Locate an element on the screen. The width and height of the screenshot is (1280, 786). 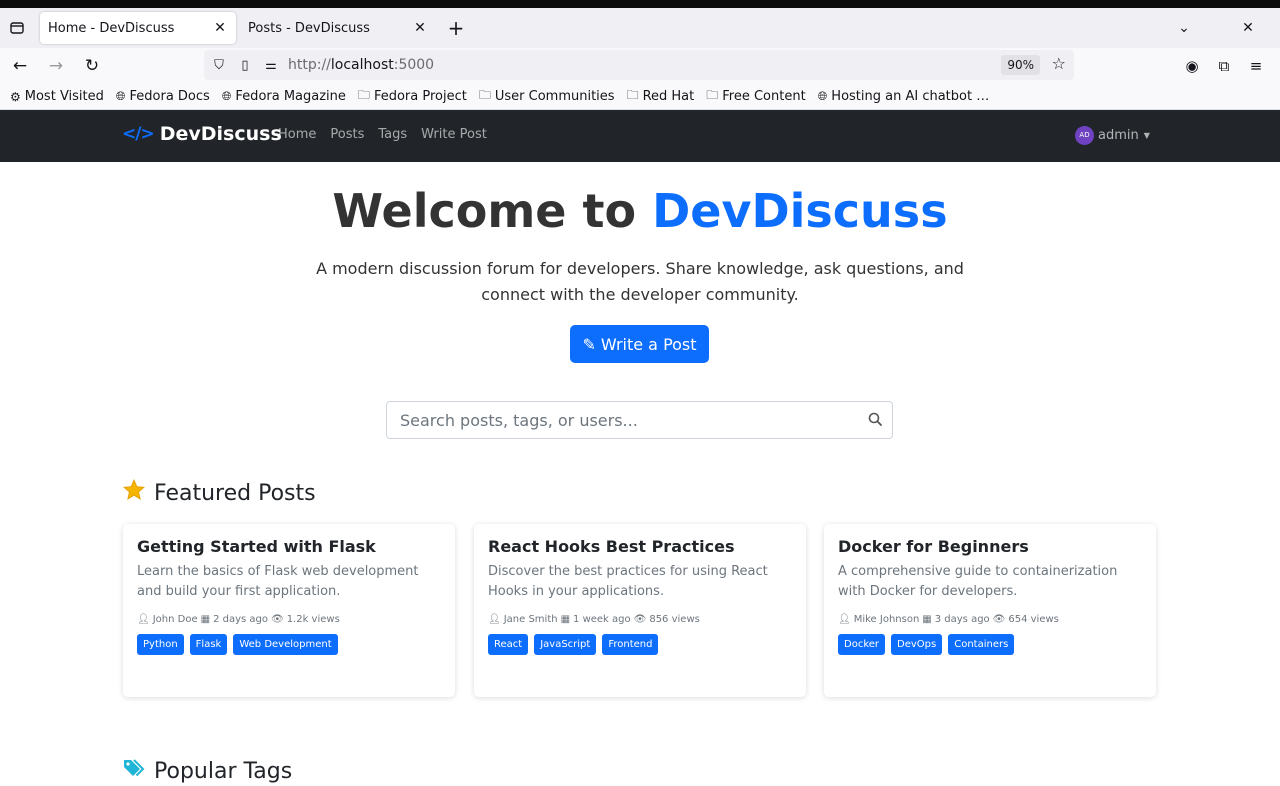
url-text: http://localhost:5000 is located at coordinates (361, 65).